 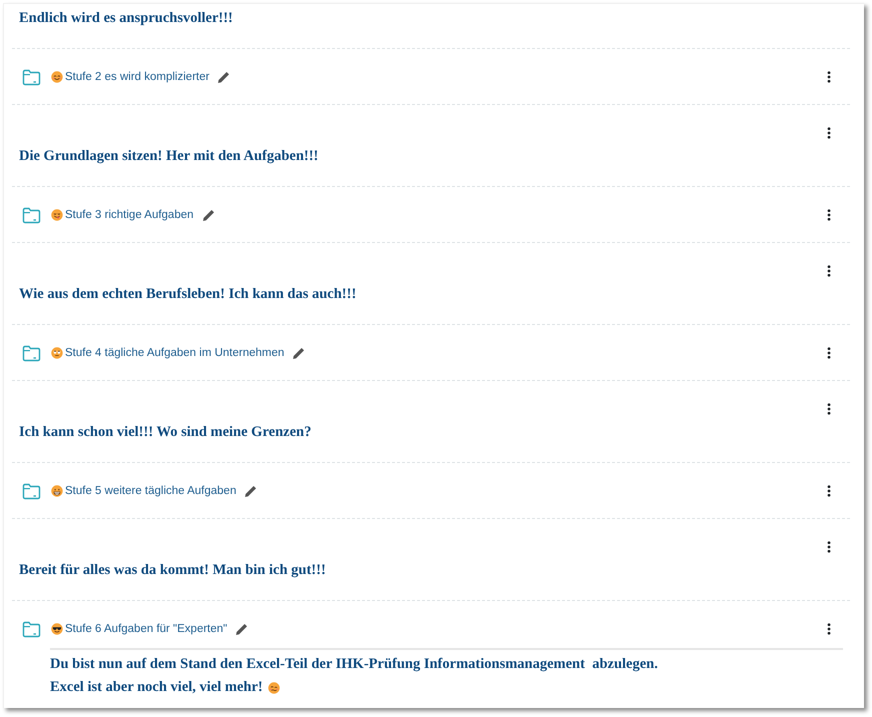 I want to click on grinning-face-icon, so click(x=57, y=491).